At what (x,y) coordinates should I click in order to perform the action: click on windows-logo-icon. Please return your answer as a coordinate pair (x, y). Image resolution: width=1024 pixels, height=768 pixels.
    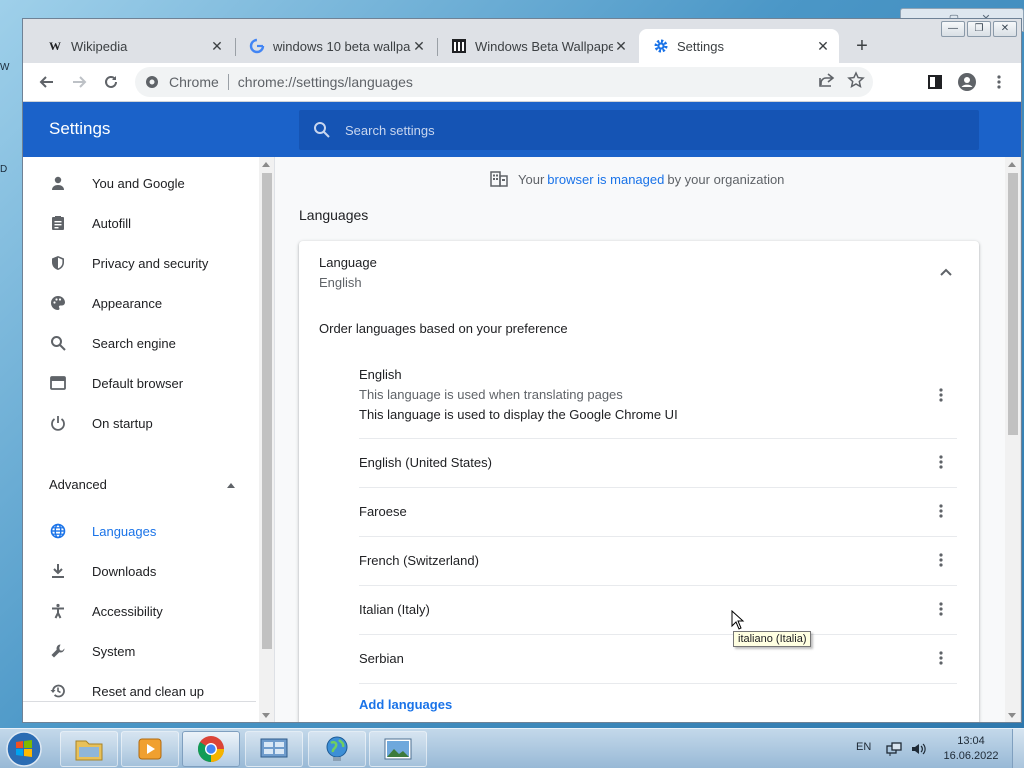
    Looking at the image, I should click on (24, 749).